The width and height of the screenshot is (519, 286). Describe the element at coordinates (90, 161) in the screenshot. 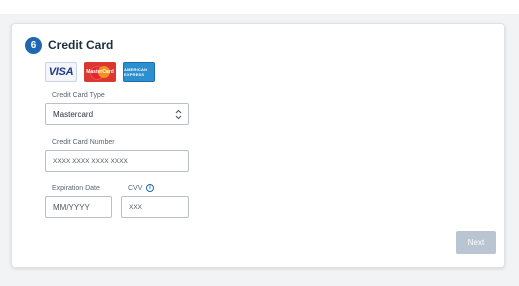

I see `card-number-placeholder: XXXX XXXX XXXX XXXX` at that location.